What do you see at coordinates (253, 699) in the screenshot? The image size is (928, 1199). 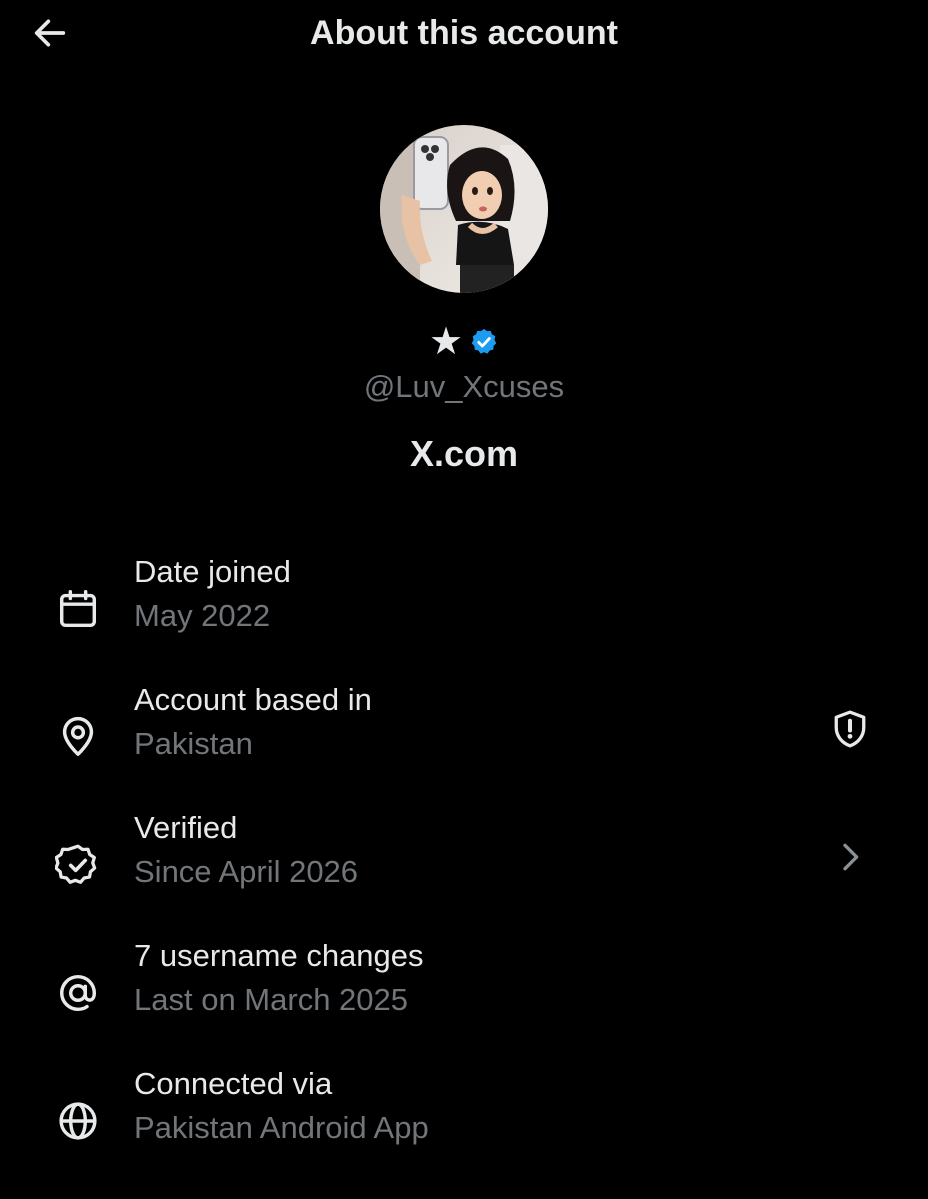 I see `detail-label: Account based in` at bounding box center [253, 699].